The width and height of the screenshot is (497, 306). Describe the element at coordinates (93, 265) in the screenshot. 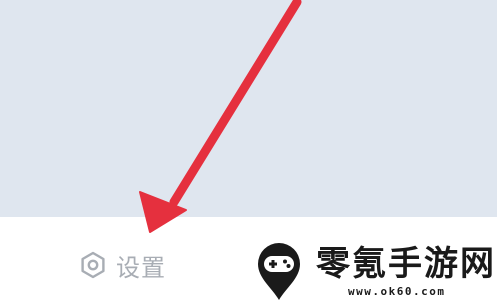

I see `hexagon-gear-icon` at that location.